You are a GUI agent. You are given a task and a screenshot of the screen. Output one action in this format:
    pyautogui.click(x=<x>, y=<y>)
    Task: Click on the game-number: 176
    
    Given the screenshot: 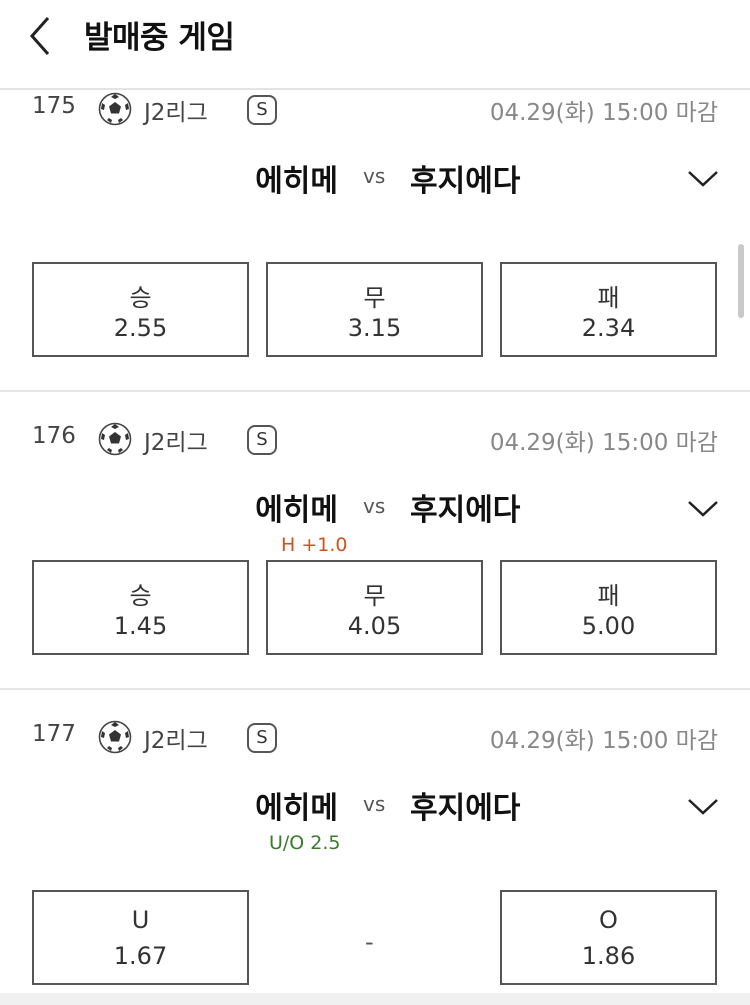 What is the action you would take?
    pyautogui.click(x=54, y=436)
    